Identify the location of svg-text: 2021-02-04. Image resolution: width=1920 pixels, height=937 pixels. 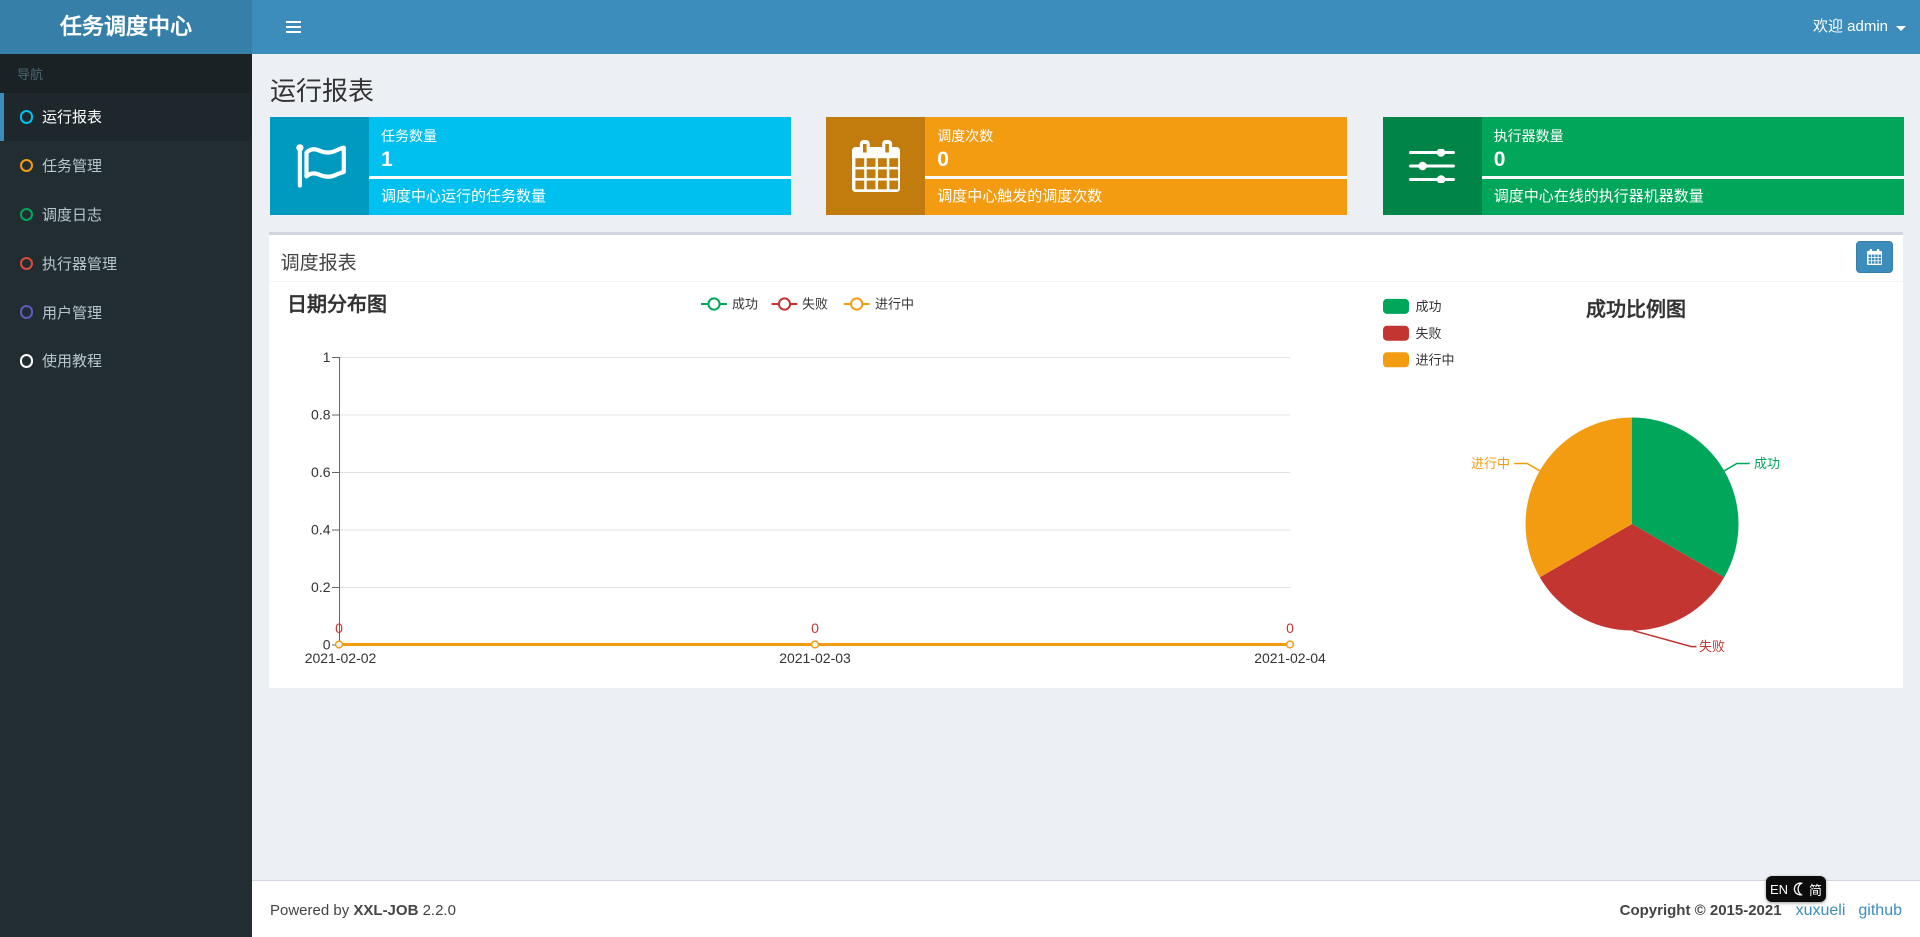
(1290, 658).